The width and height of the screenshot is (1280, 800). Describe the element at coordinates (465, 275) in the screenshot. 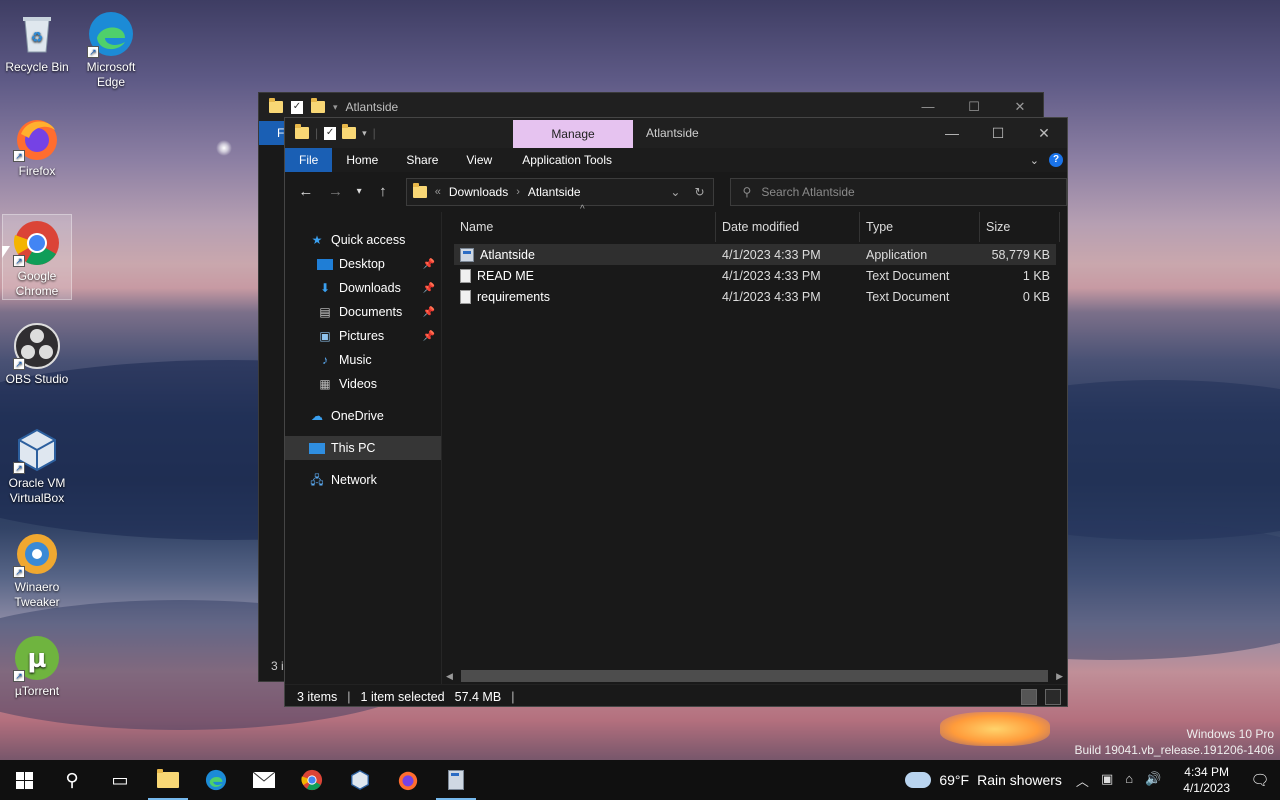

I see `text-document-icon` at that location.